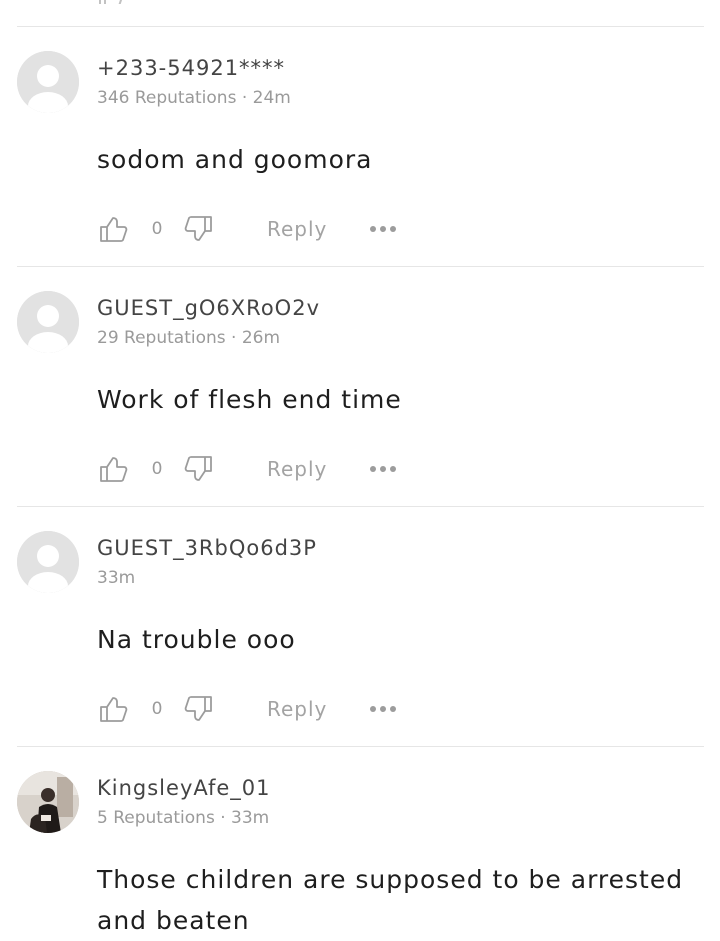 This screenshot has width=720, height=941. I want to click on comment-author: GUEST_3RbQo6d3P, so click(207, 548).